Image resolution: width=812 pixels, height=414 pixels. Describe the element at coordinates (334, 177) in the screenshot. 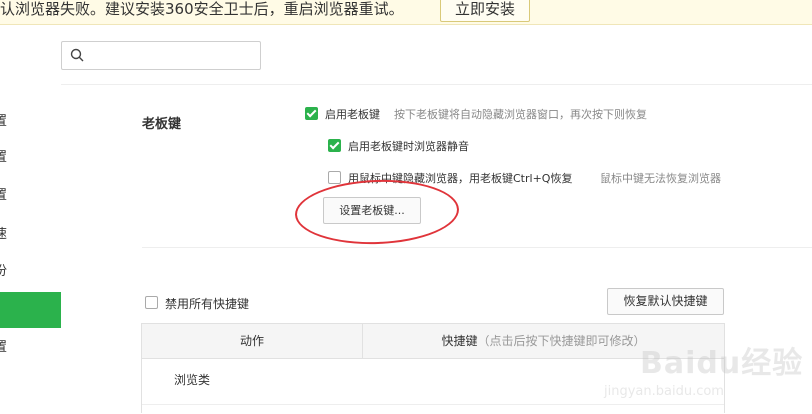

I see `middle-click-checkbox` at that location.